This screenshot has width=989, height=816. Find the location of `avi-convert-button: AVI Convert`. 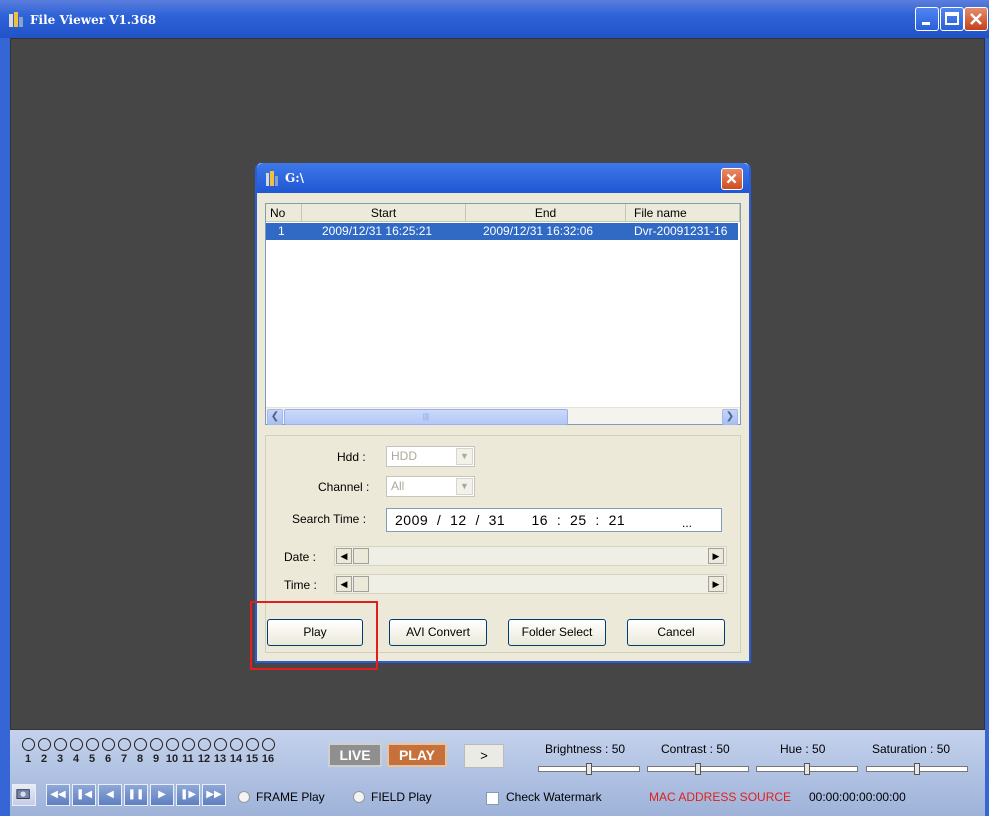

avi-convert-button: AVI Convert is located at coordinates (438, 632).